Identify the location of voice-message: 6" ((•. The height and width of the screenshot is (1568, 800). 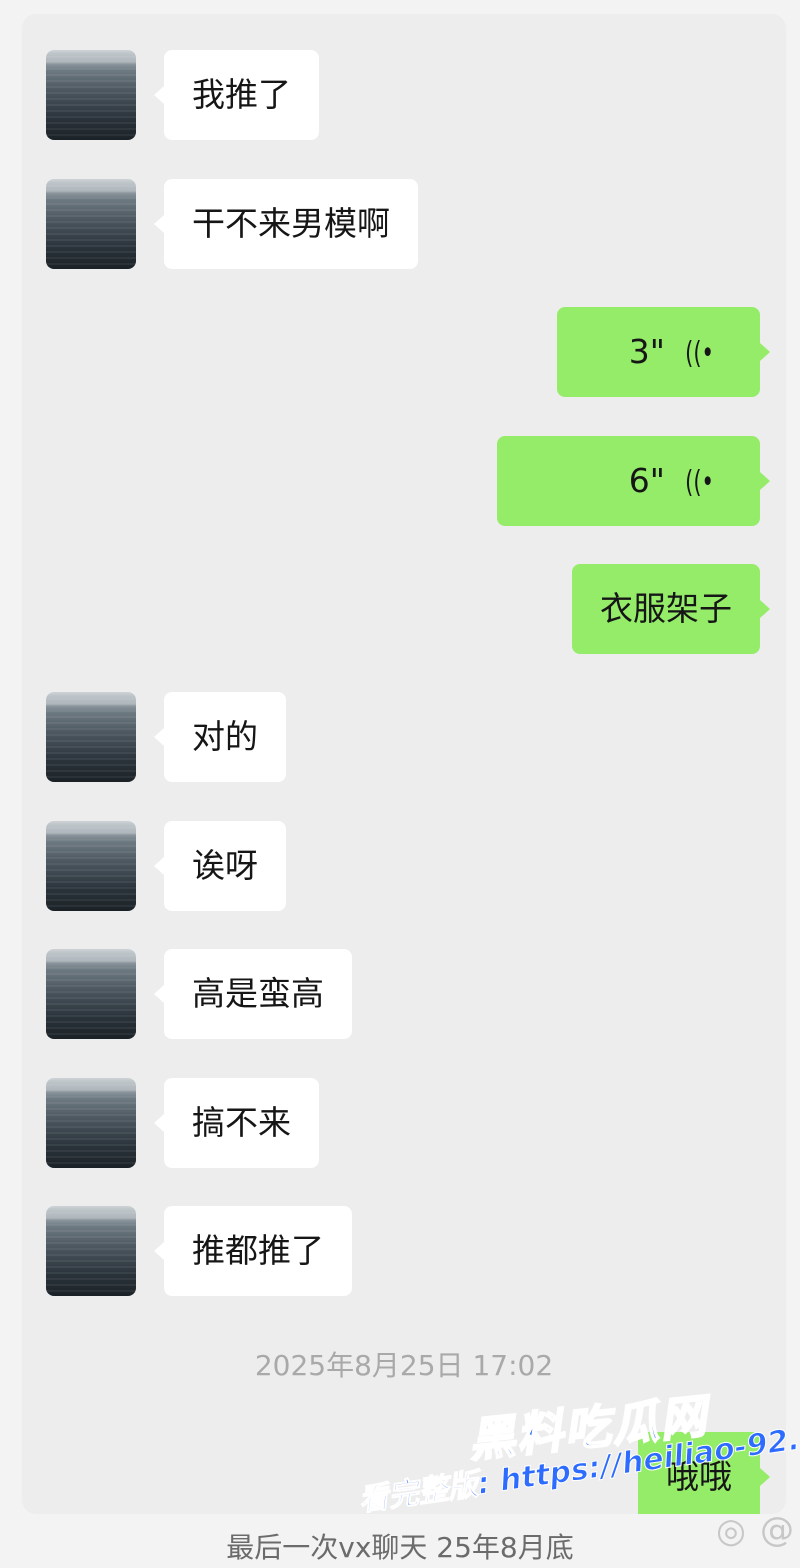
(633, 481).